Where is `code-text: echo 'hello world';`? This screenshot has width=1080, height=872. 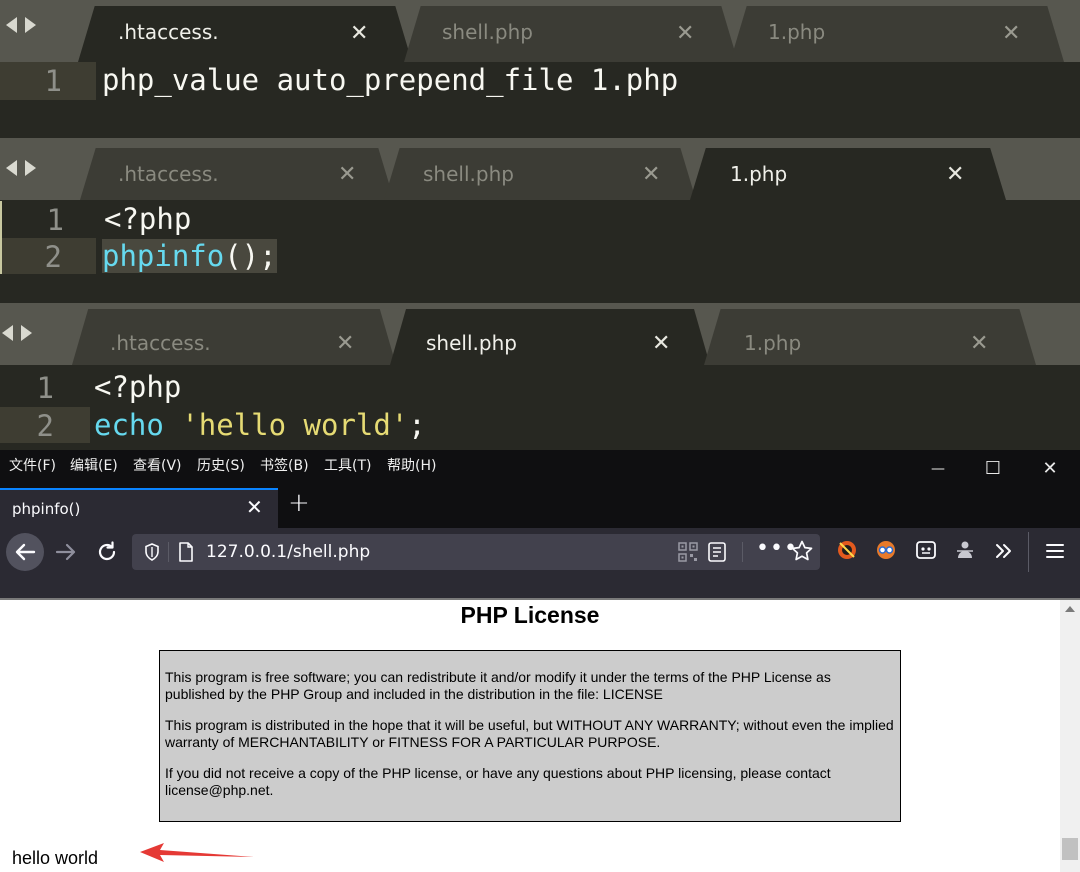
code-text: echo 'hello world'; is located at coordinates (260, 425).